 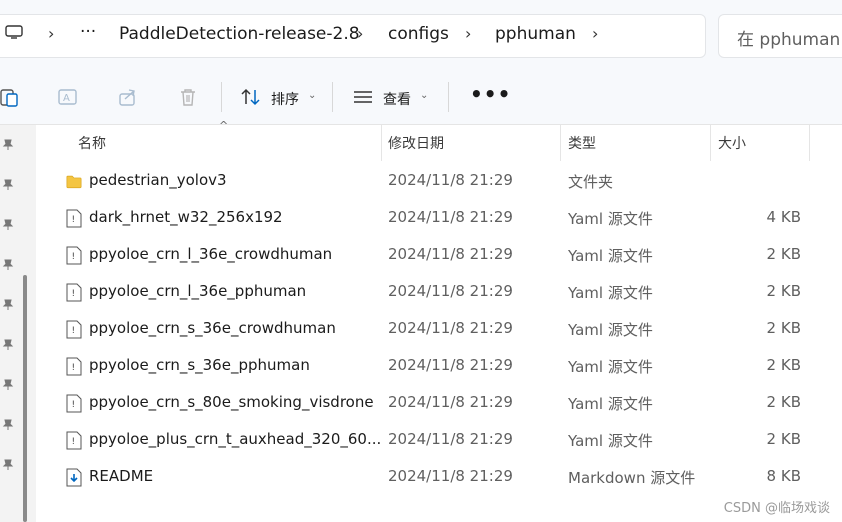 I want to click on file-row: pedestrian_yolov3 2024/11/8 21:29 文件夹, so click(x=439, y=181).